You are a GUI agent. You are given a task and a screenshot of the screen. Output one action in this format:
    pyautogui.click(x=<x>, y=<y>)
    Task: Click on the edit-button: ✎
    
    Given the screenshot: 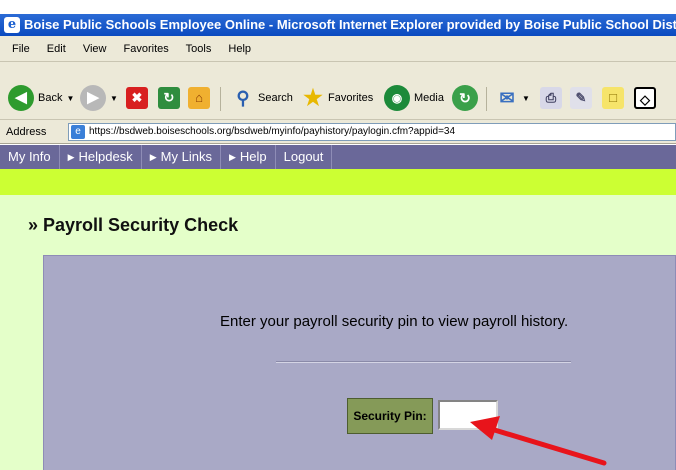 What is the action you would take?
    pyautogui.click(x=581, y=98)
    